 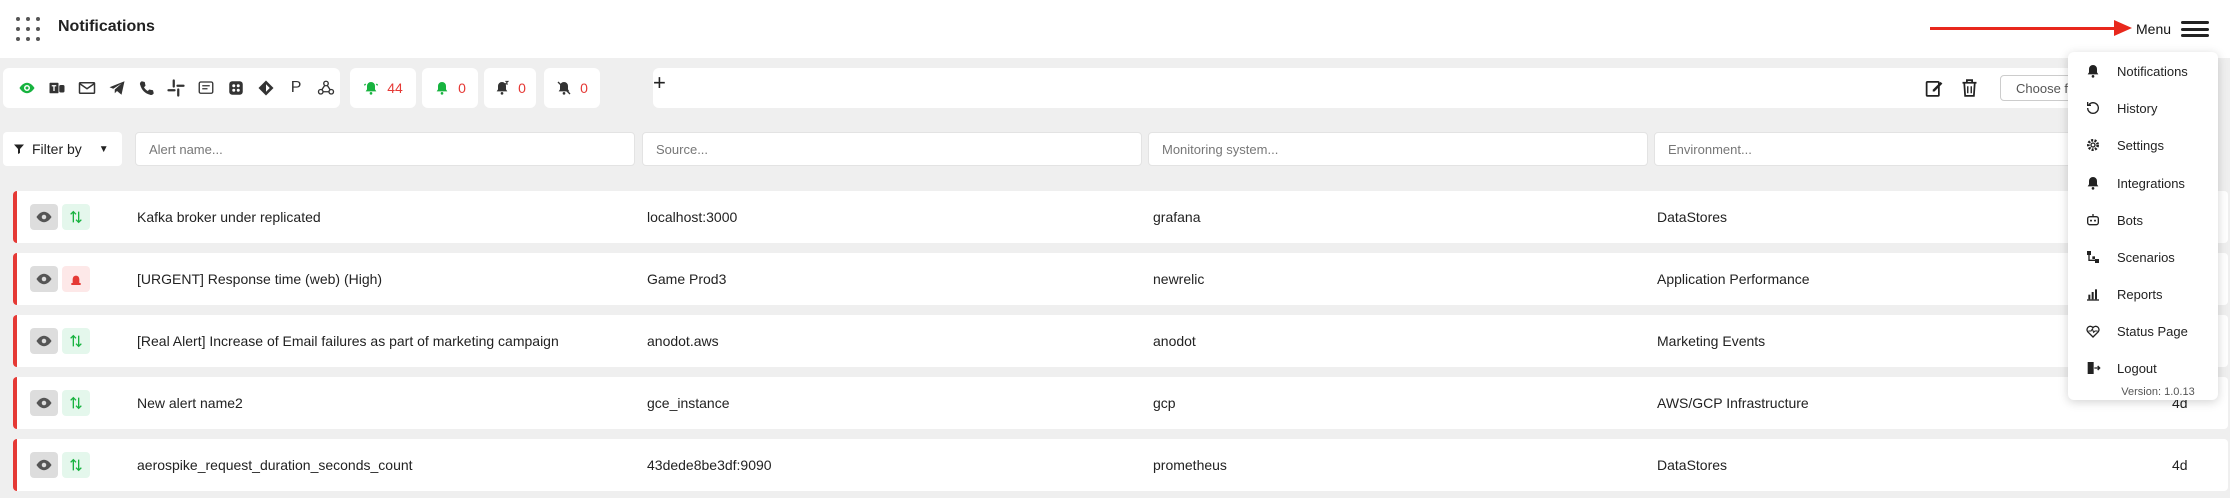 What do you see at coordinates (1190, 465) in the screenshot?
I see `alert-monitoring: prometheus` at bounding box center [1190, 465].